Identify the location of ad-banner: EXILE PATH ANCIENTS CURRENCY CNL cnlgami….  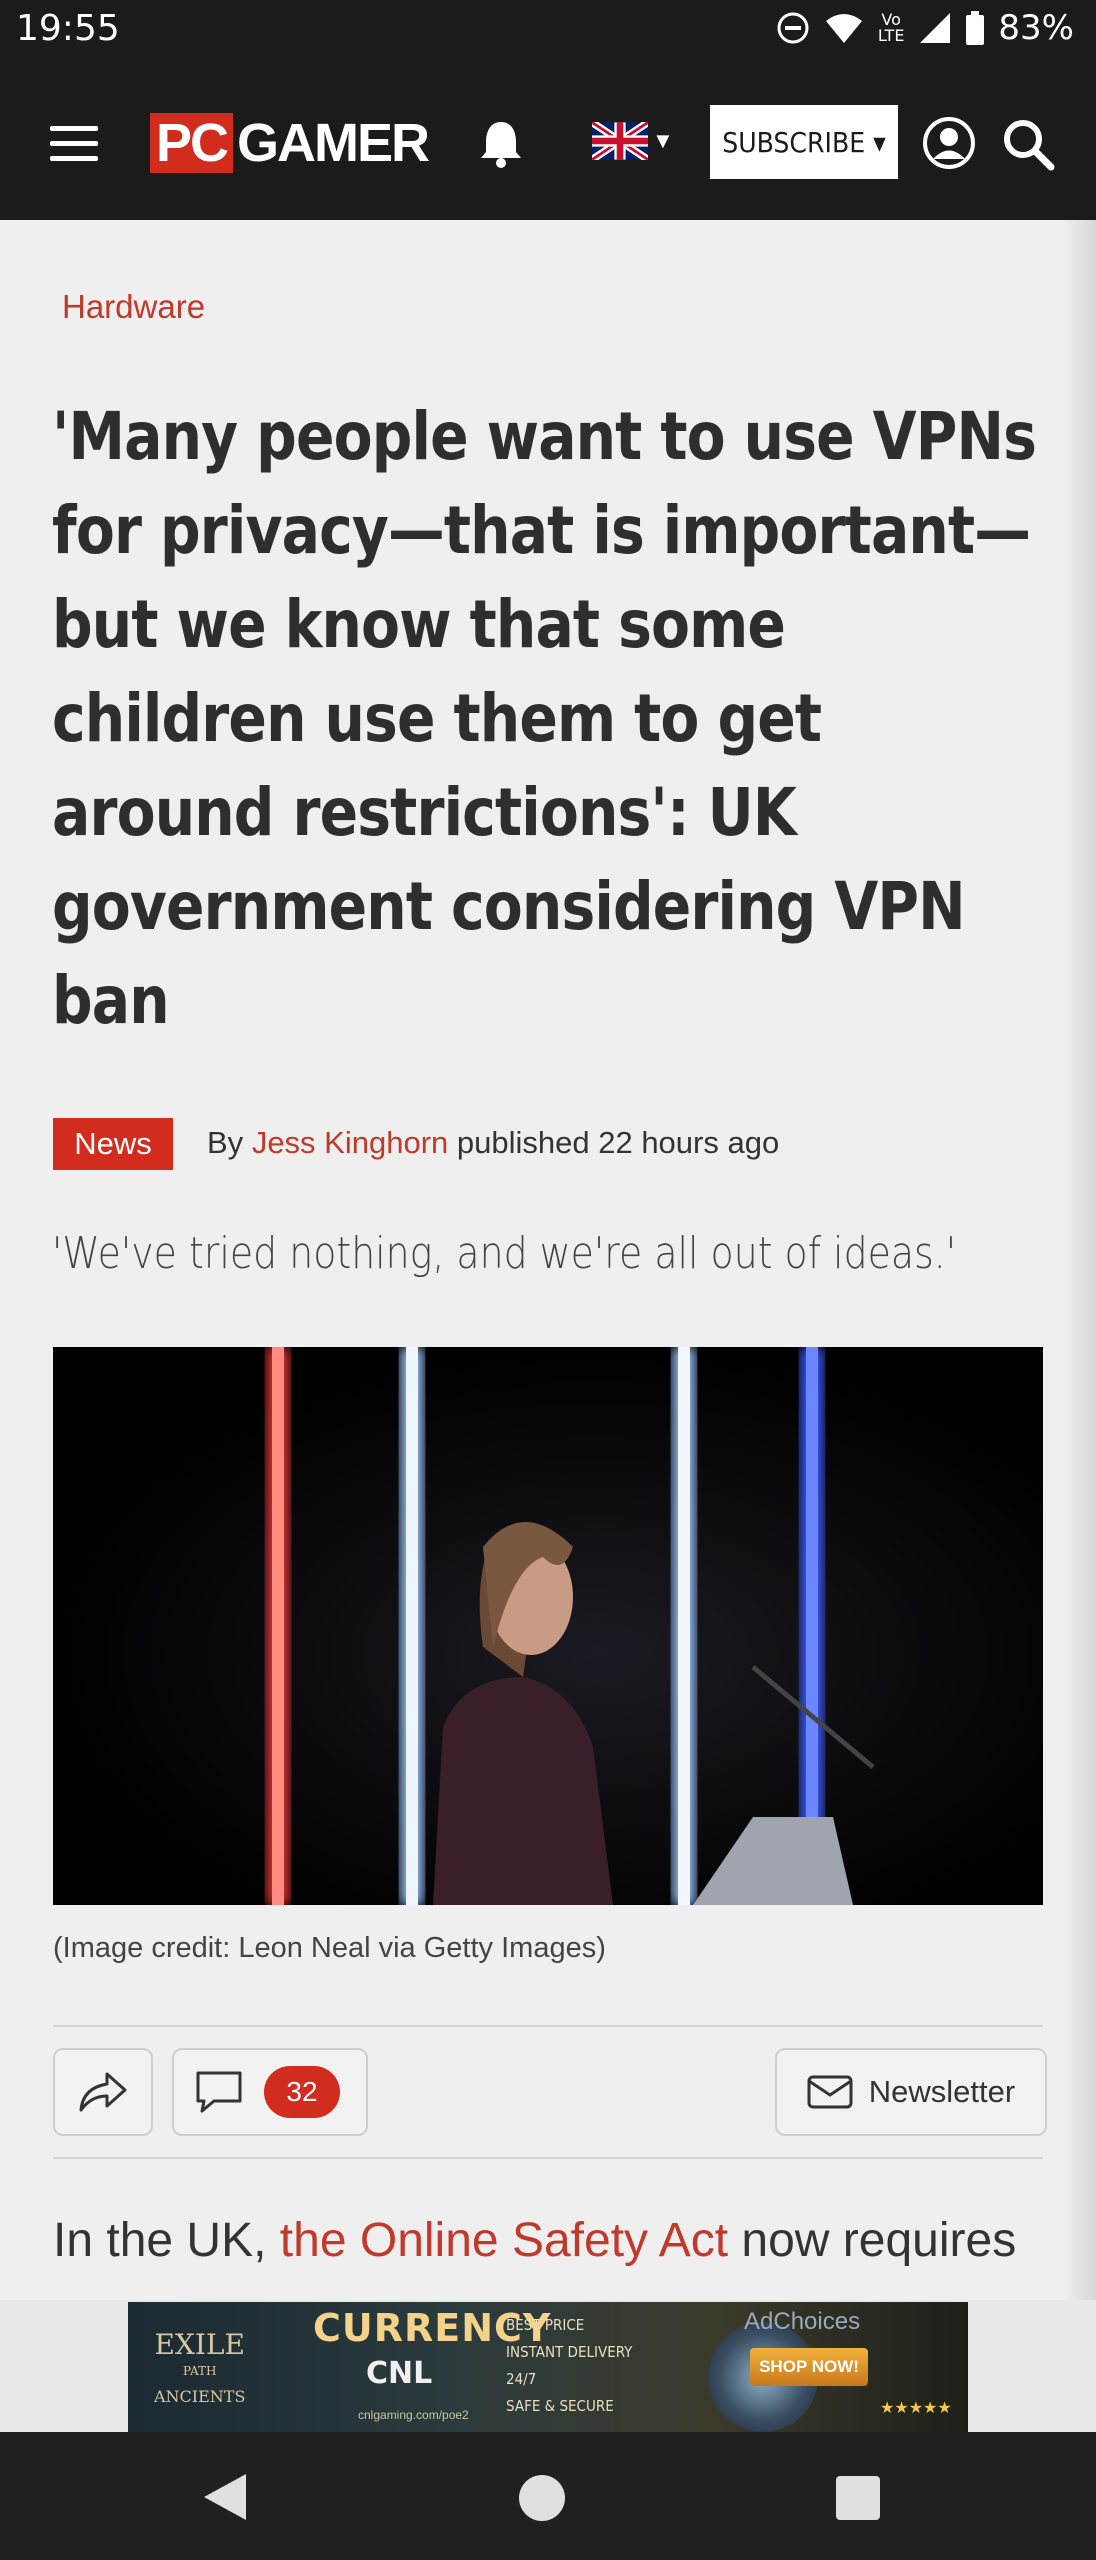
(548, 2366).